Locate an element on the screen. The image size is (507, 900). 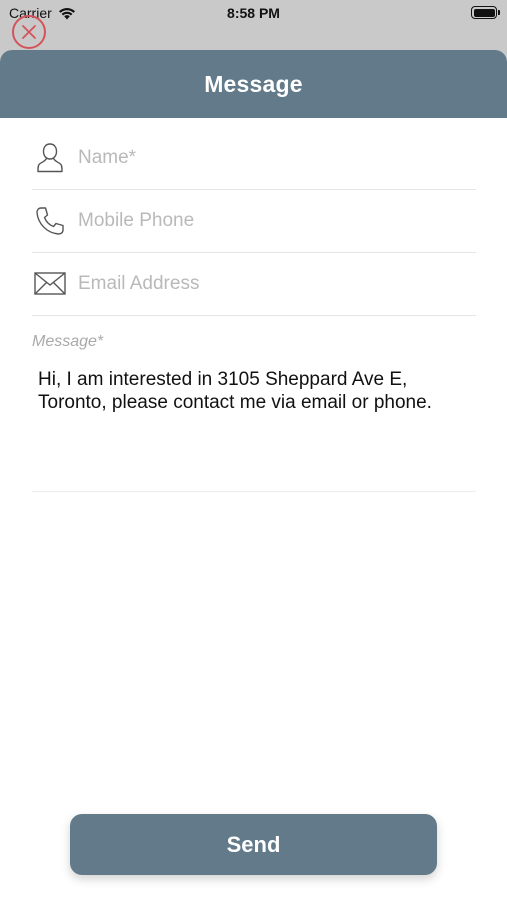
message-divider is located at coordinates (254, 491).